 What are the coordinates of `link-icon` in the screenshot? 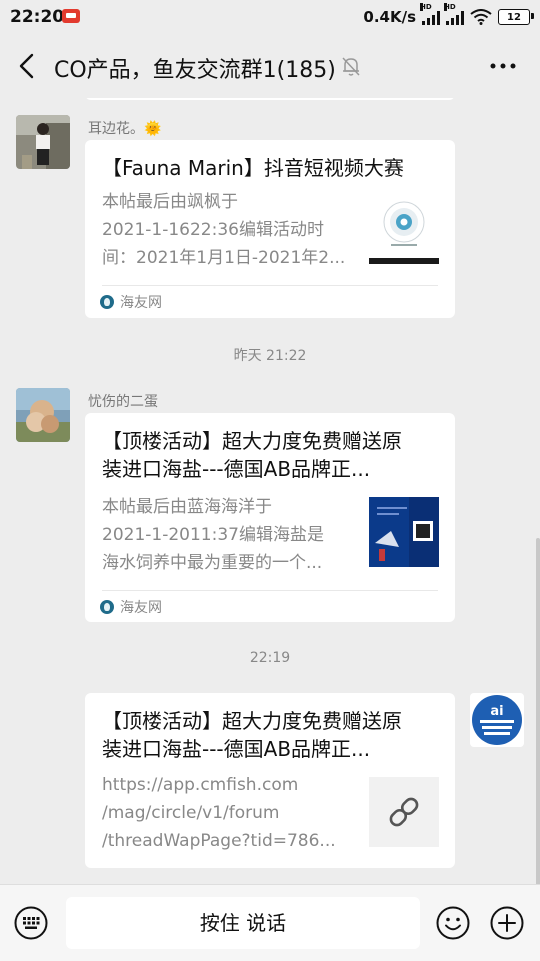 It's located at (404, 812).